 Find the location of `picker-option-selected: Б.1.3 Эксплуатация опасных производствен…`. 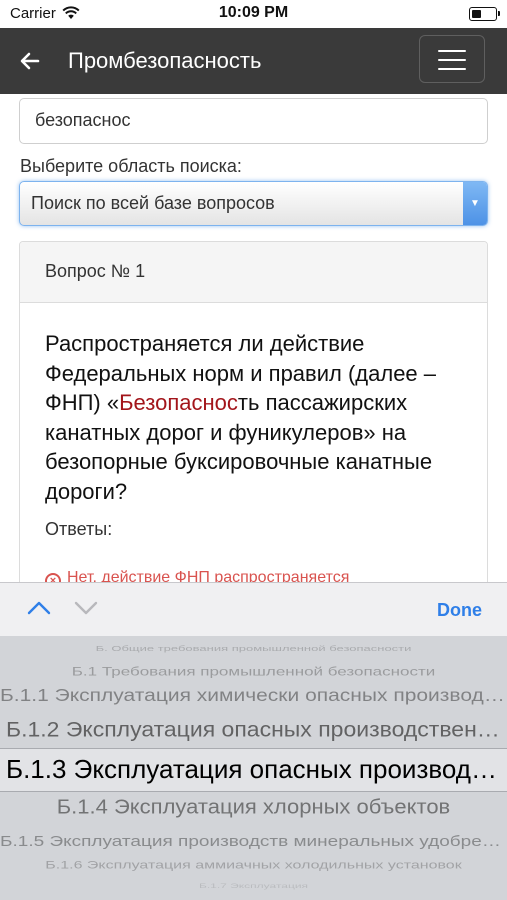

picker-option-selected: Б.1.3 Эксплуатация опасных производствен… is located at coordinates (253, 769).